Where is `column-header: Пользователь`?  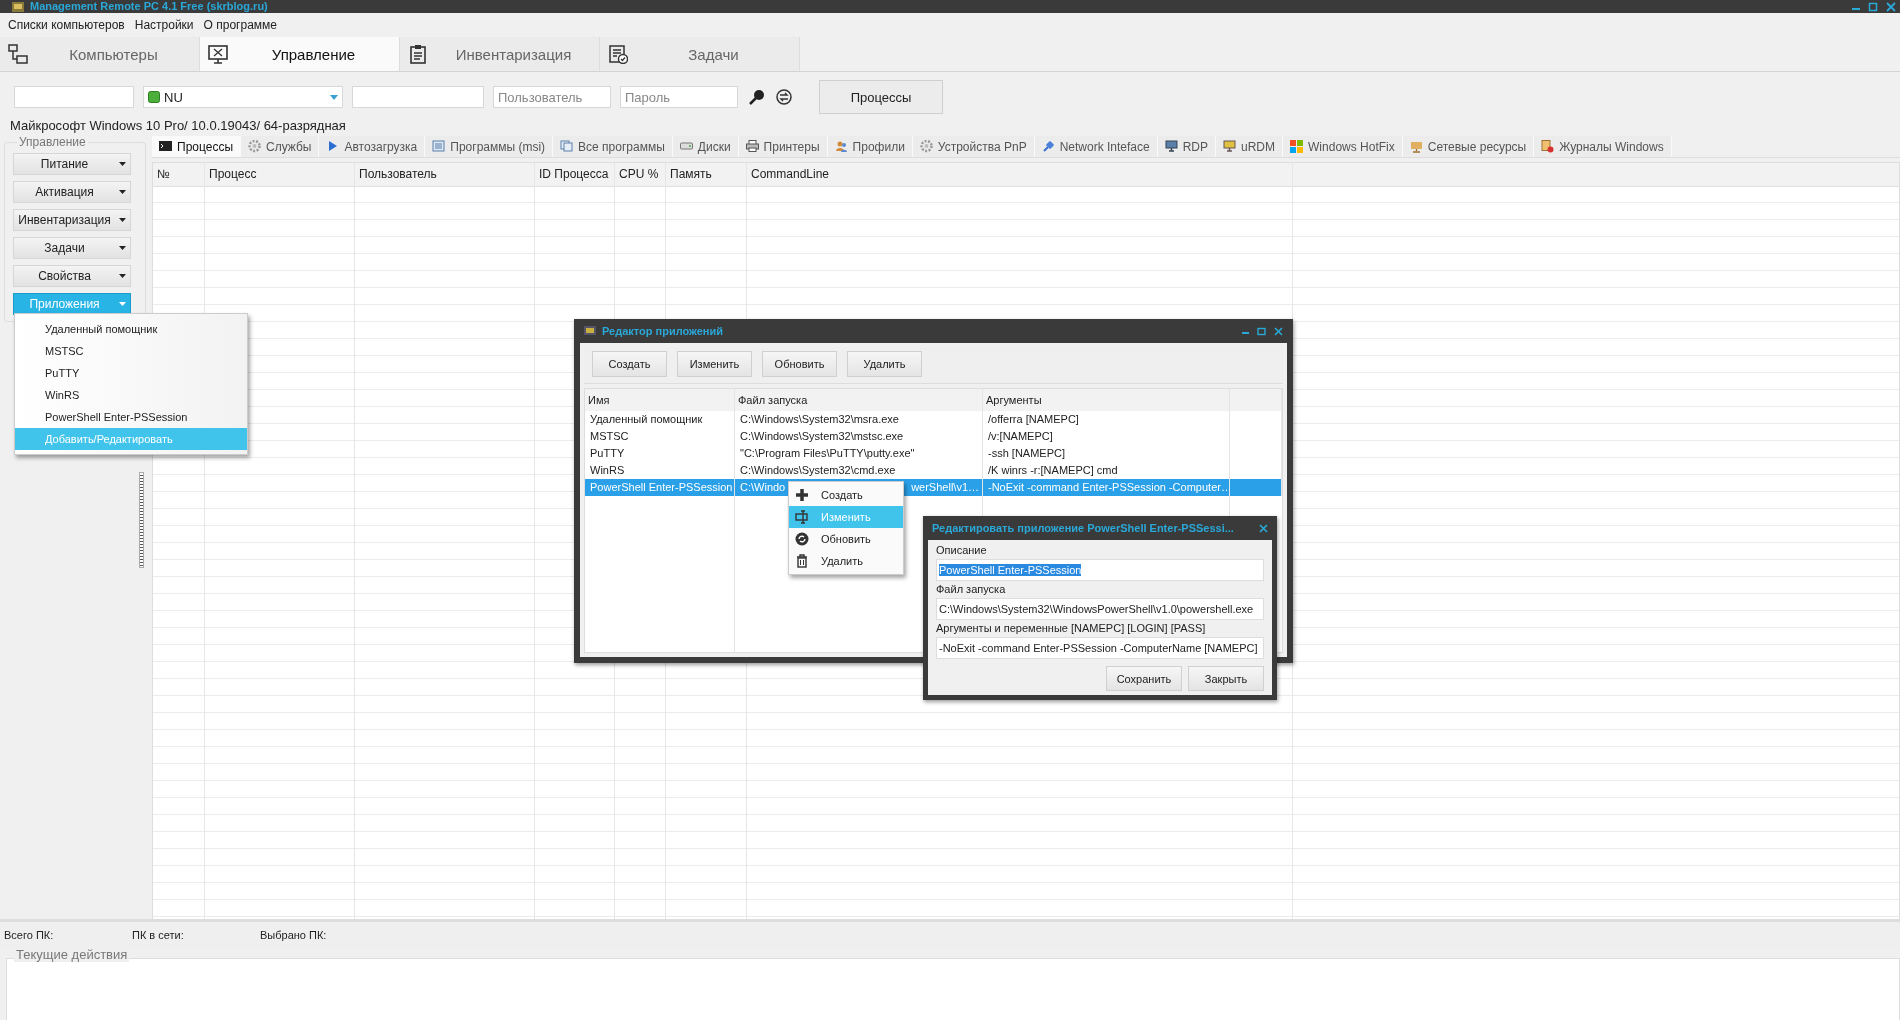 column-header: Пользователь is located at coordinates (444, 175).